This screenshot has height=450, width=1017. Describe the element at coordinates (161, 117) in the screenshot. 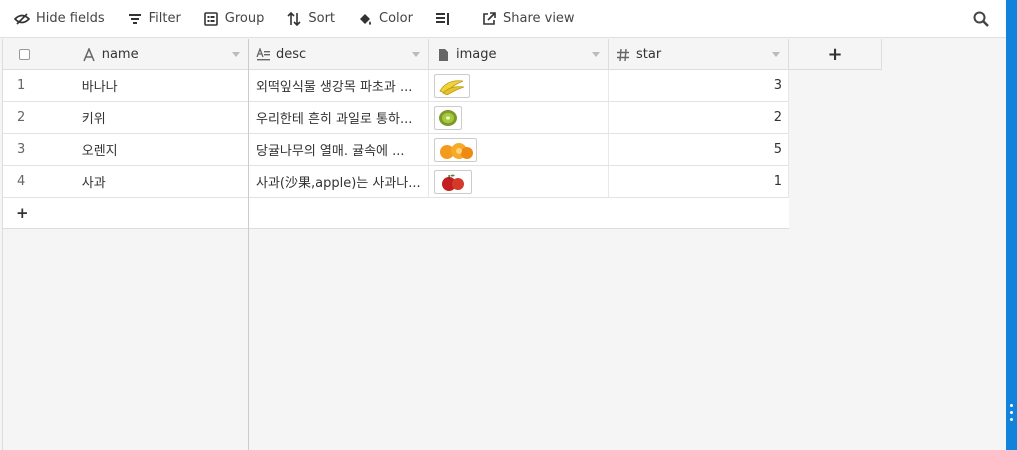

I see `cell-name: 키위` at that location.